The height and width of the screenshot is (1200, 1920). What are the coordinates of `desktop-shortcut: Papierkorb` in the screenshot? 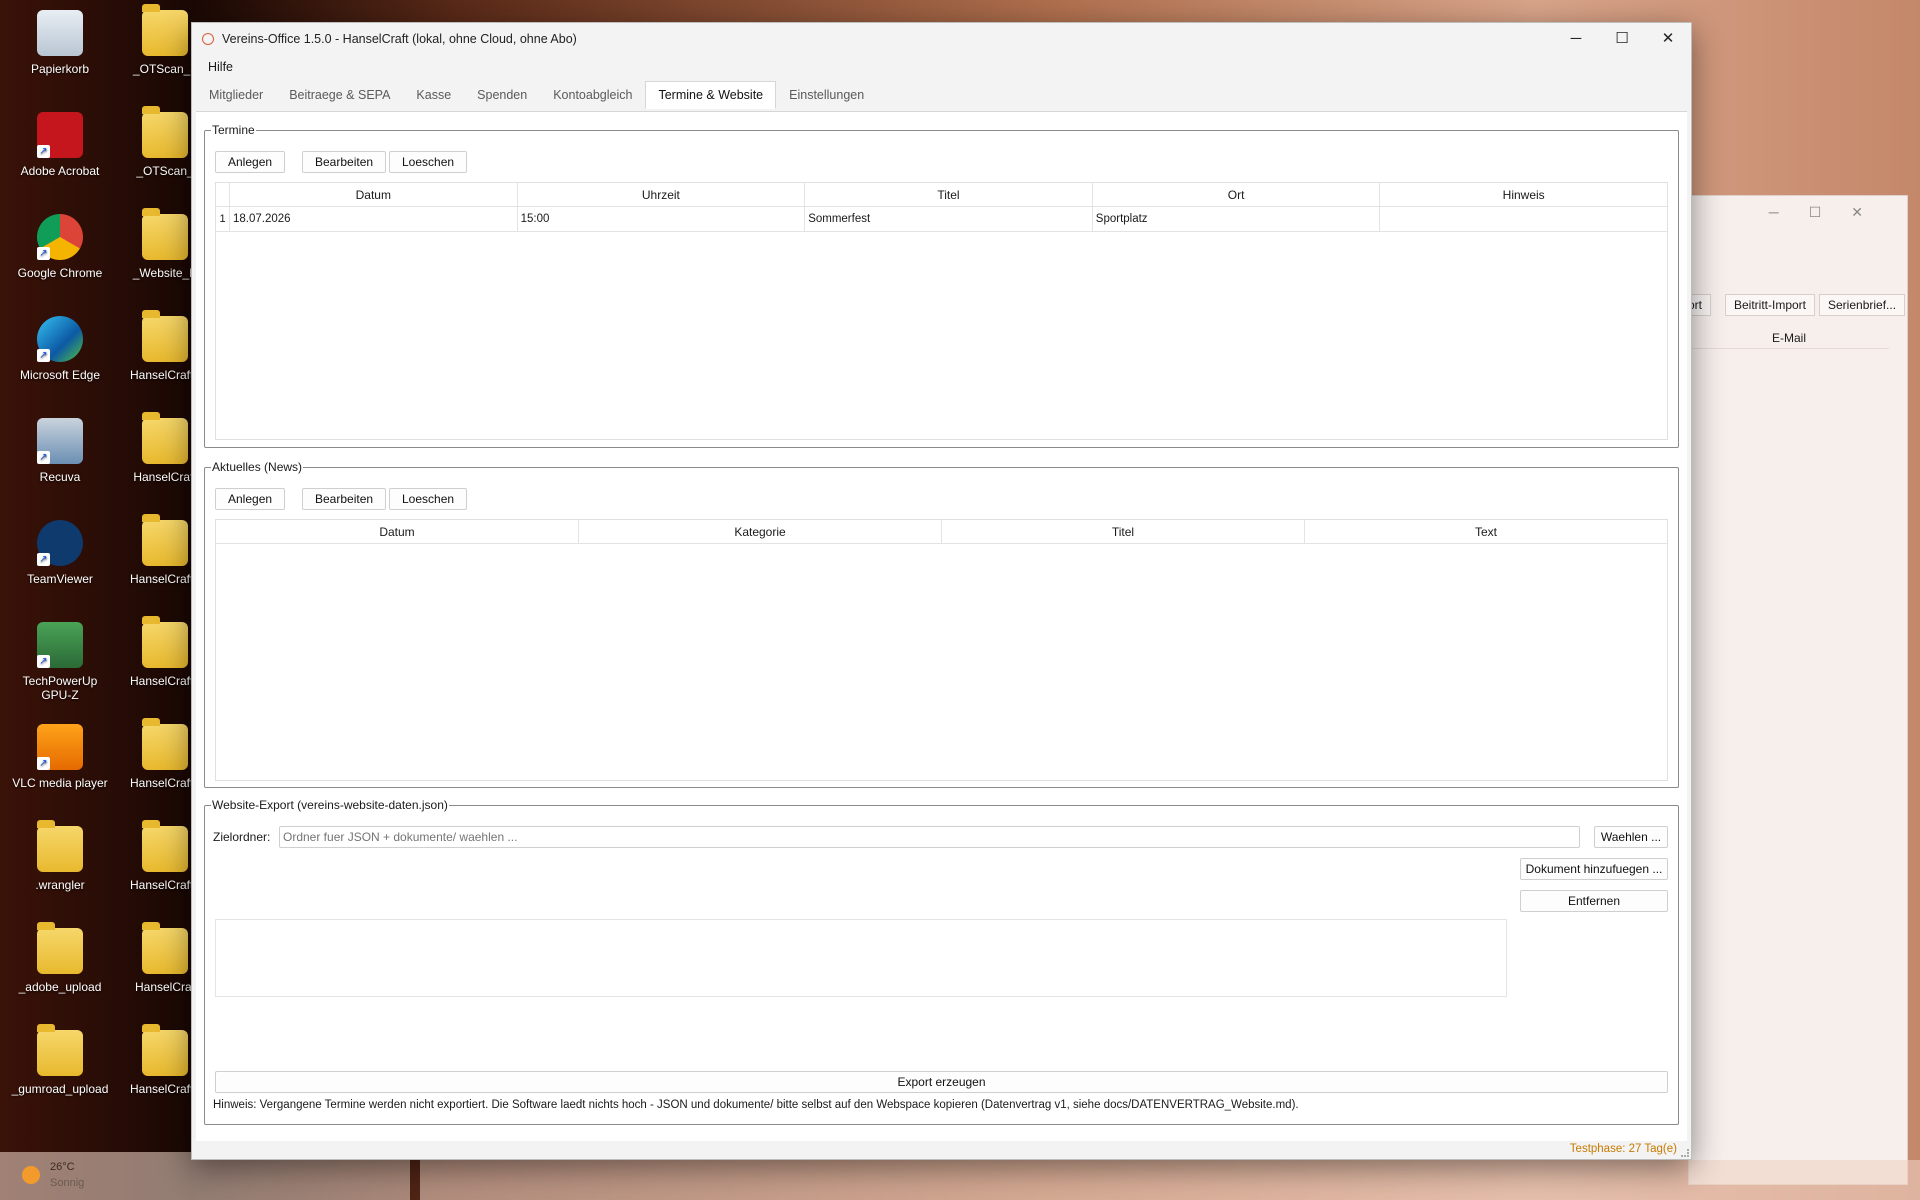 It's located at (60, 43).